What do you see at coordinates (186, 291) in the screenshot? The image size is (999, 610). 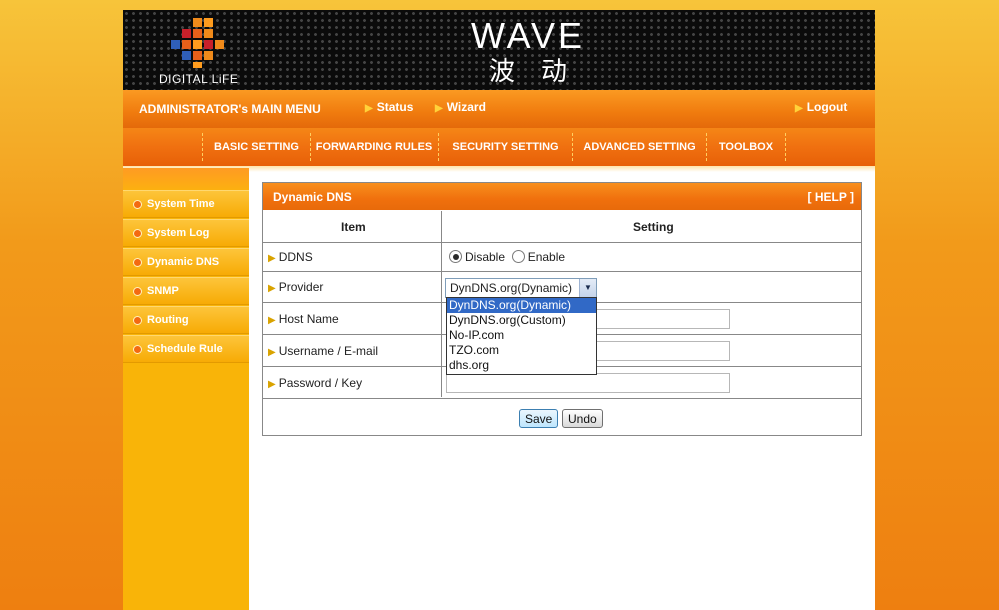 I see `sidebar-item-snmp: SNMP` at bounding box center [186, 291].